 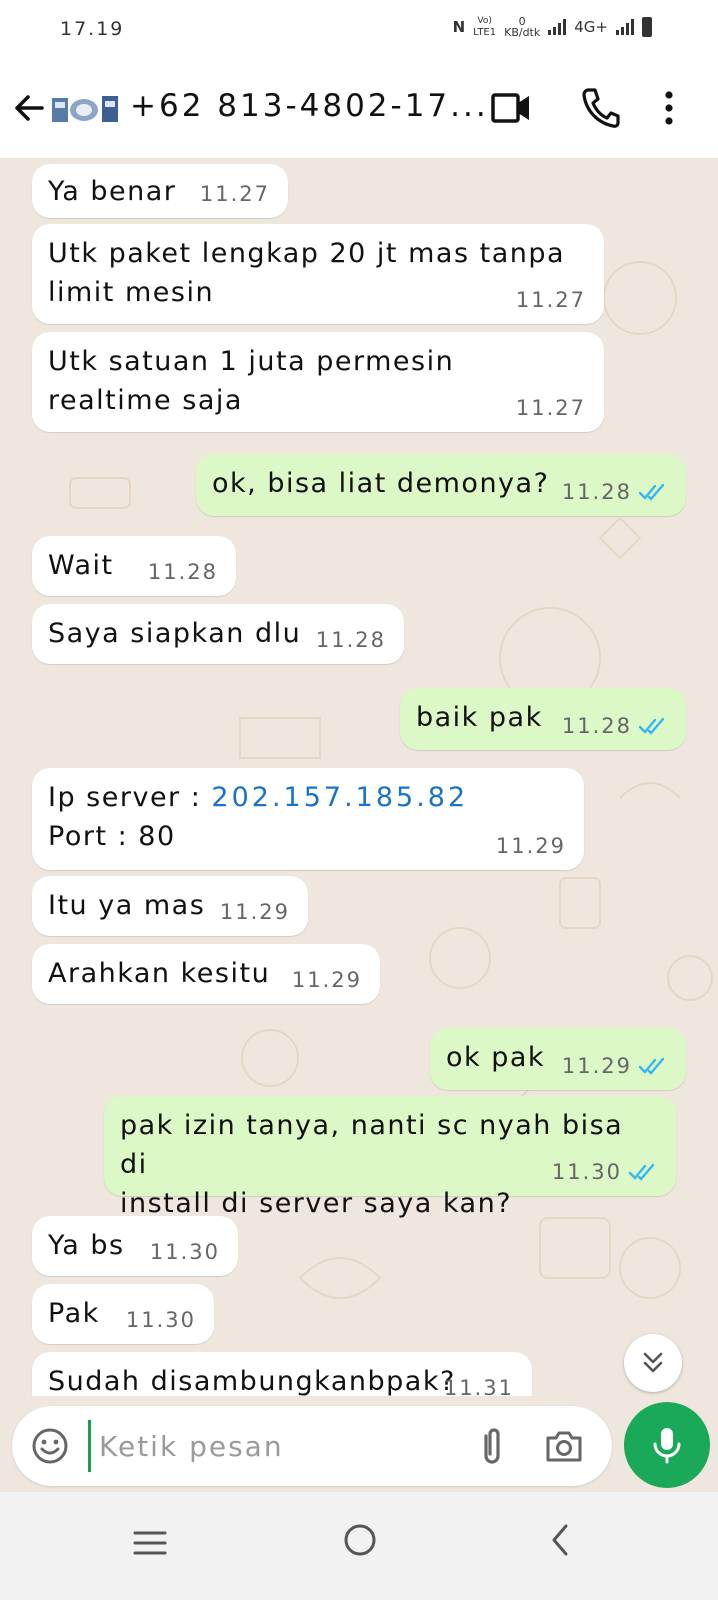 I want to click on volte-top: Vo), so click(x=484, y=21).